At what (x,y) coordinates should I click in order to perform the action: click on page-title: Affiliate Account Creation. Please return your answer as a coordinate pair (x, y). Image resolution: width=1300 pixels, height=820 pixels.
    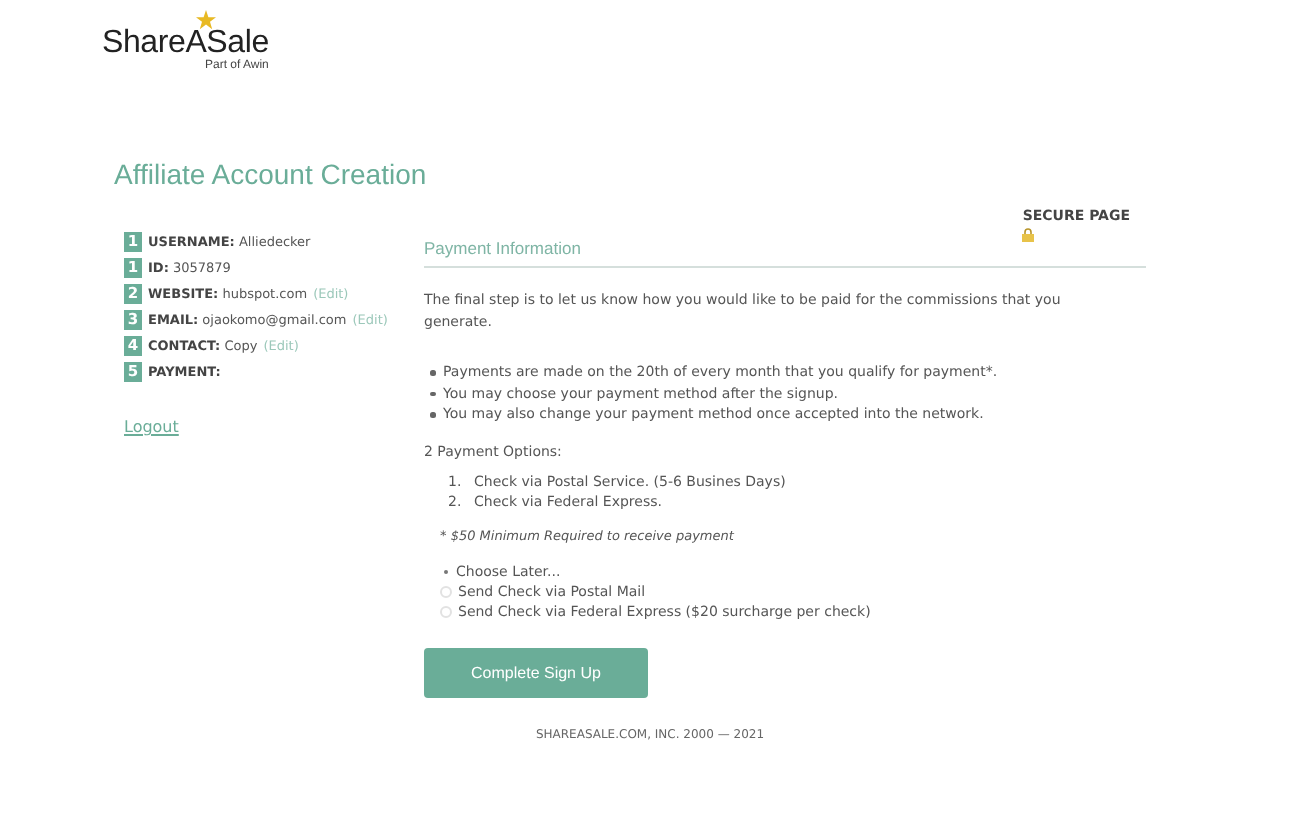
    Looking at the image, I should click on (271, 174).